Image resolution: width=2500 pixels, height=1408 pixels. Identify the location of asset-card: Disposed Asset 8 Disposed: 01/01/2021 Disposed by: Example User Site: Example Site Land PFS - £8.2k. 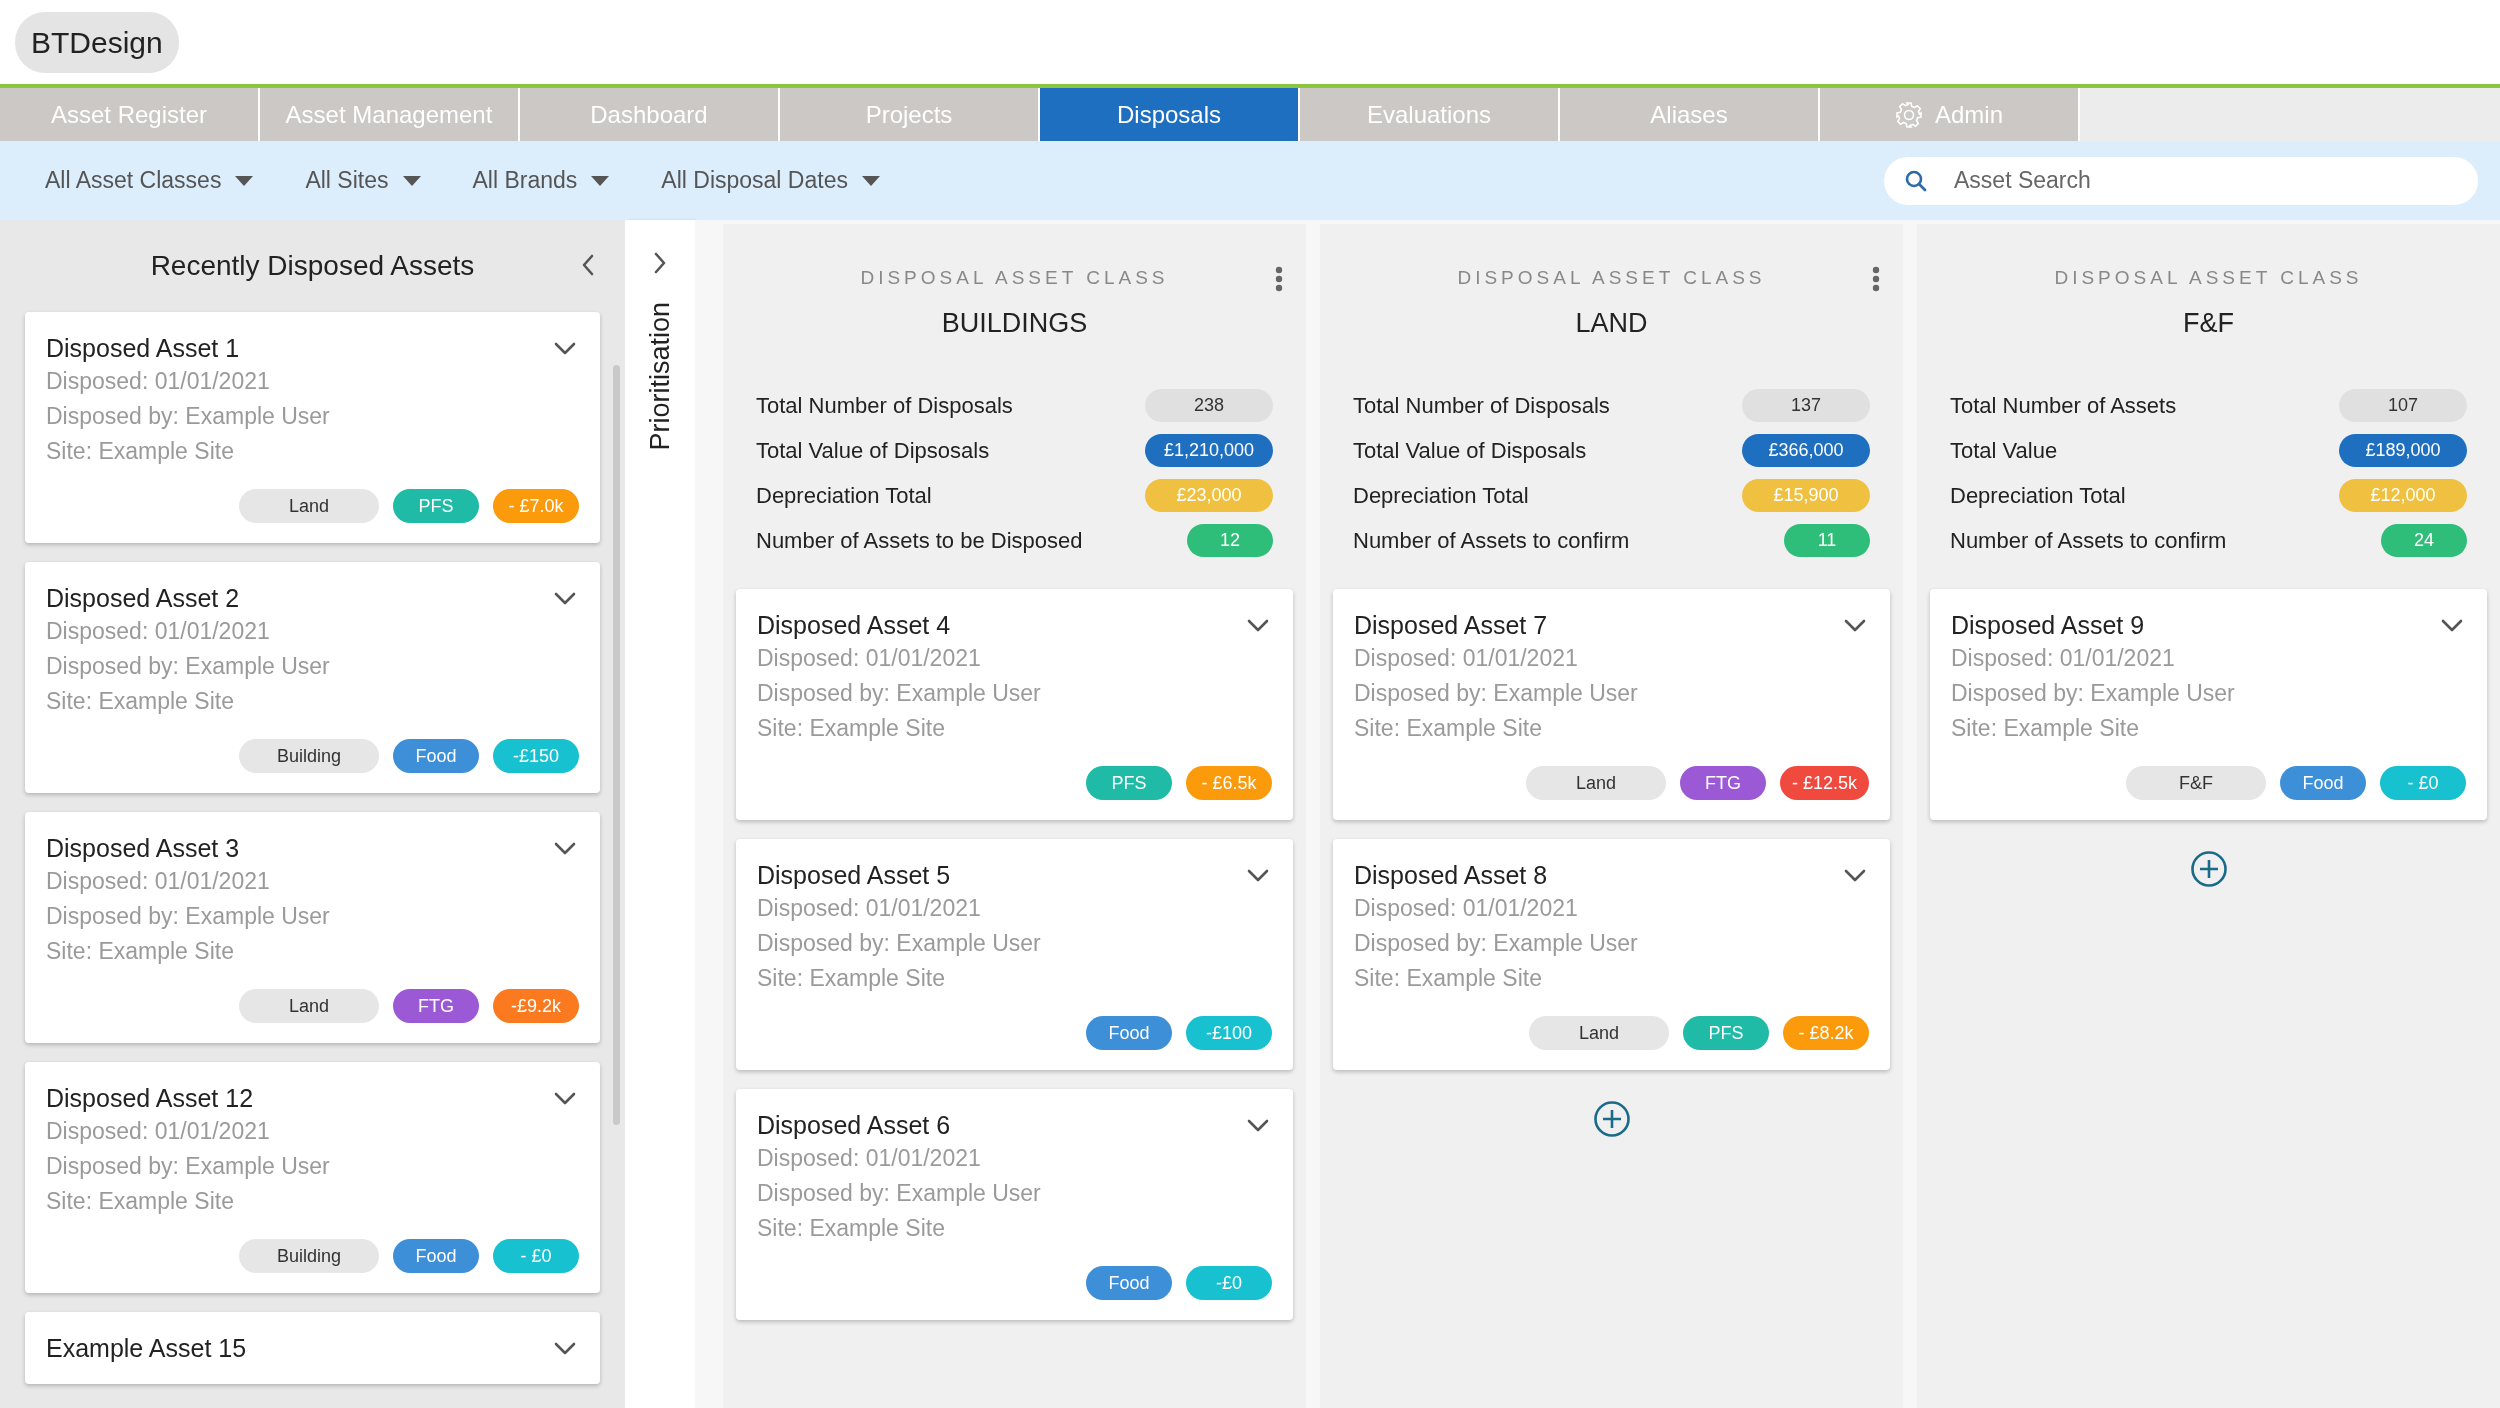
(1611, 954).